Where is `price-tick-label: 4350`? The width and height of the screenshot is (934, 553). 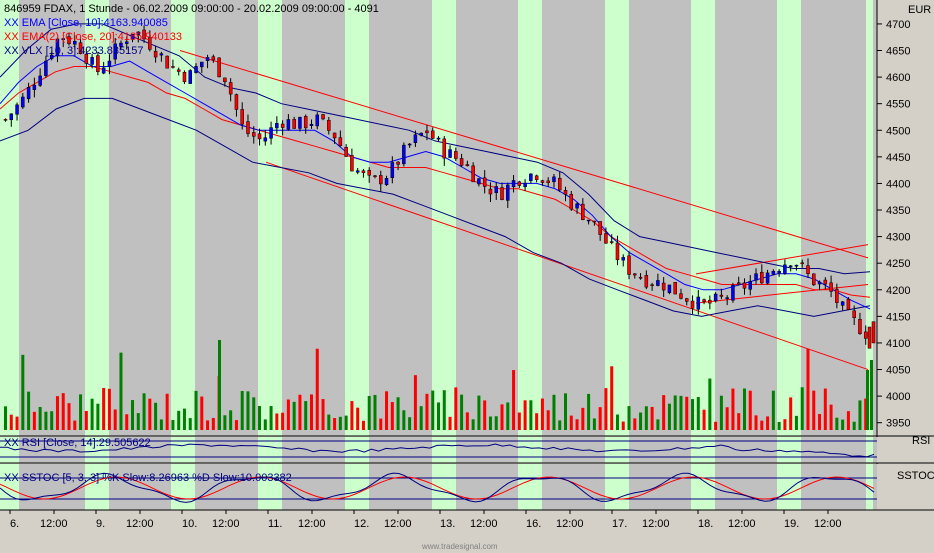
price-tick-label: 4350 is located at coordinates (898, 211).